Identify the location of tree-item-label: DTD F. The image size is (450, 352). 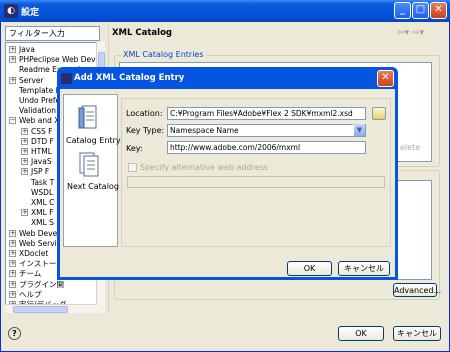
(42, 141).